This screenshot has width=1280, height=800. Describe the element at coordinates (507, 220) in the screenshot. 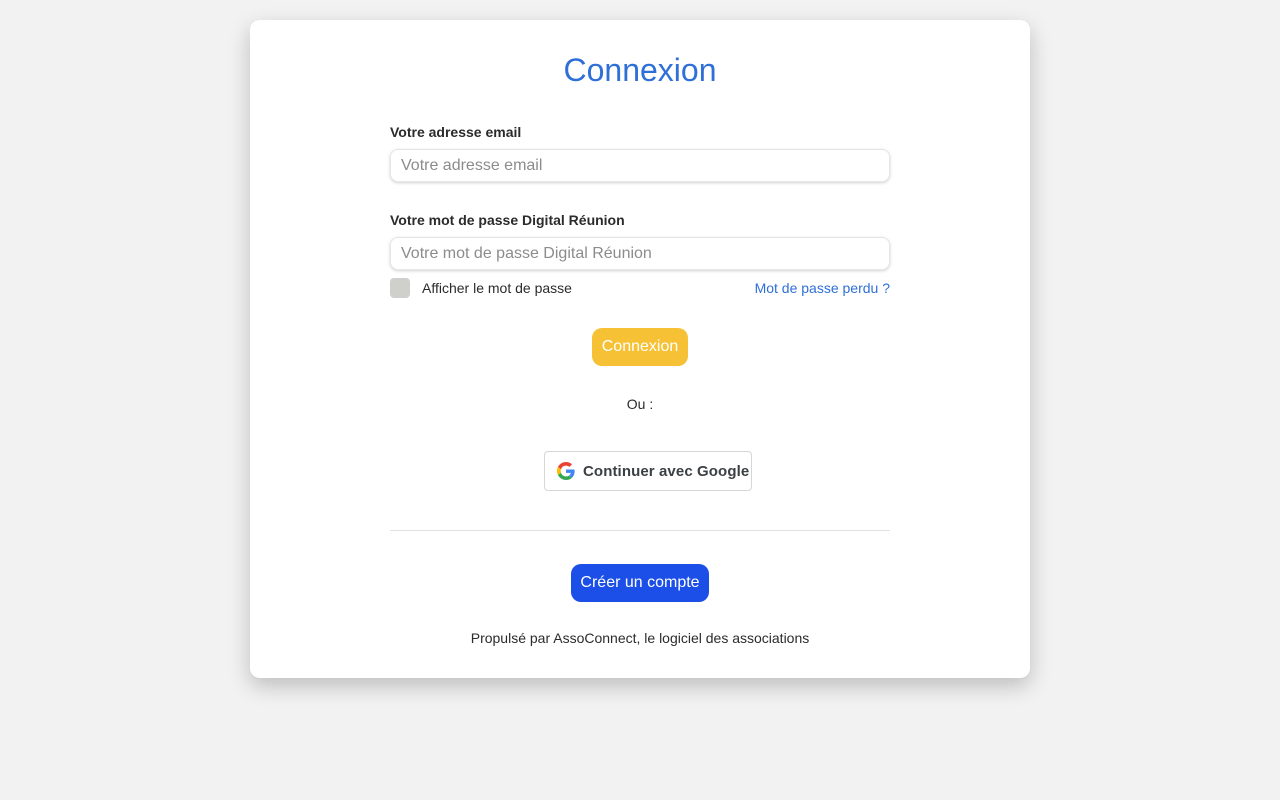

I see `password-label: Votre mot de passe Digital Réunion` at that location.